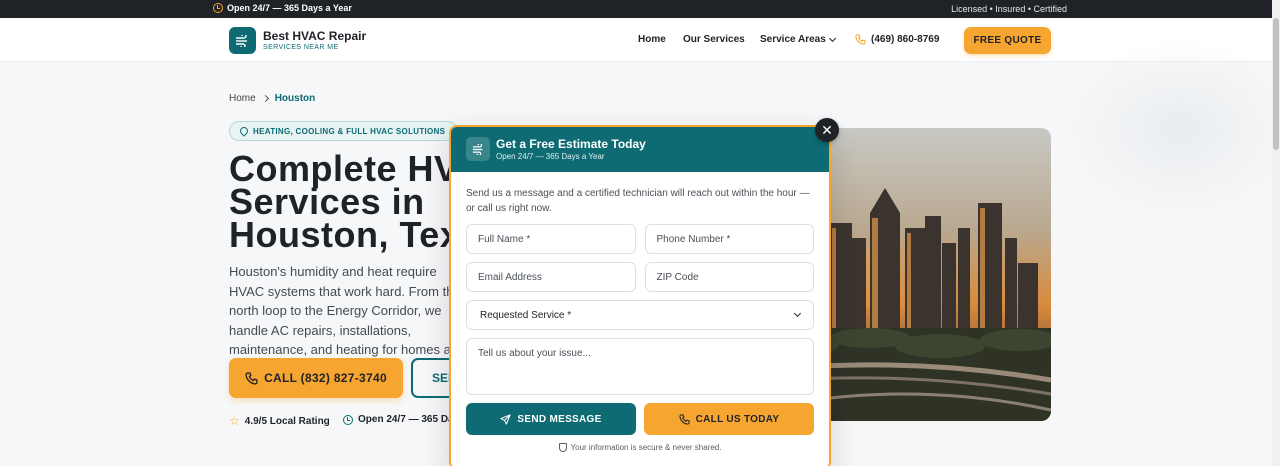 This screenshot has height=466, width=1280. I want to click on modal-title: Get a Free Estimate Today, so click(571, 144).